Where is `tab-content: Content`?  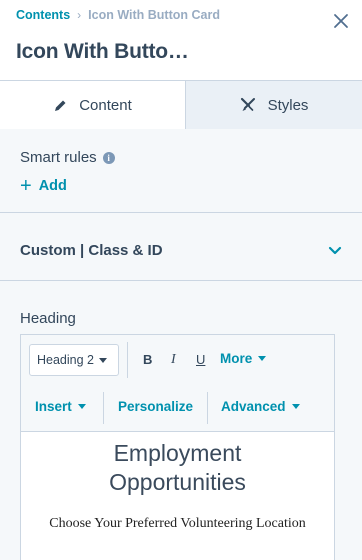
tab-content: Content is located at coordinates (93, 105).